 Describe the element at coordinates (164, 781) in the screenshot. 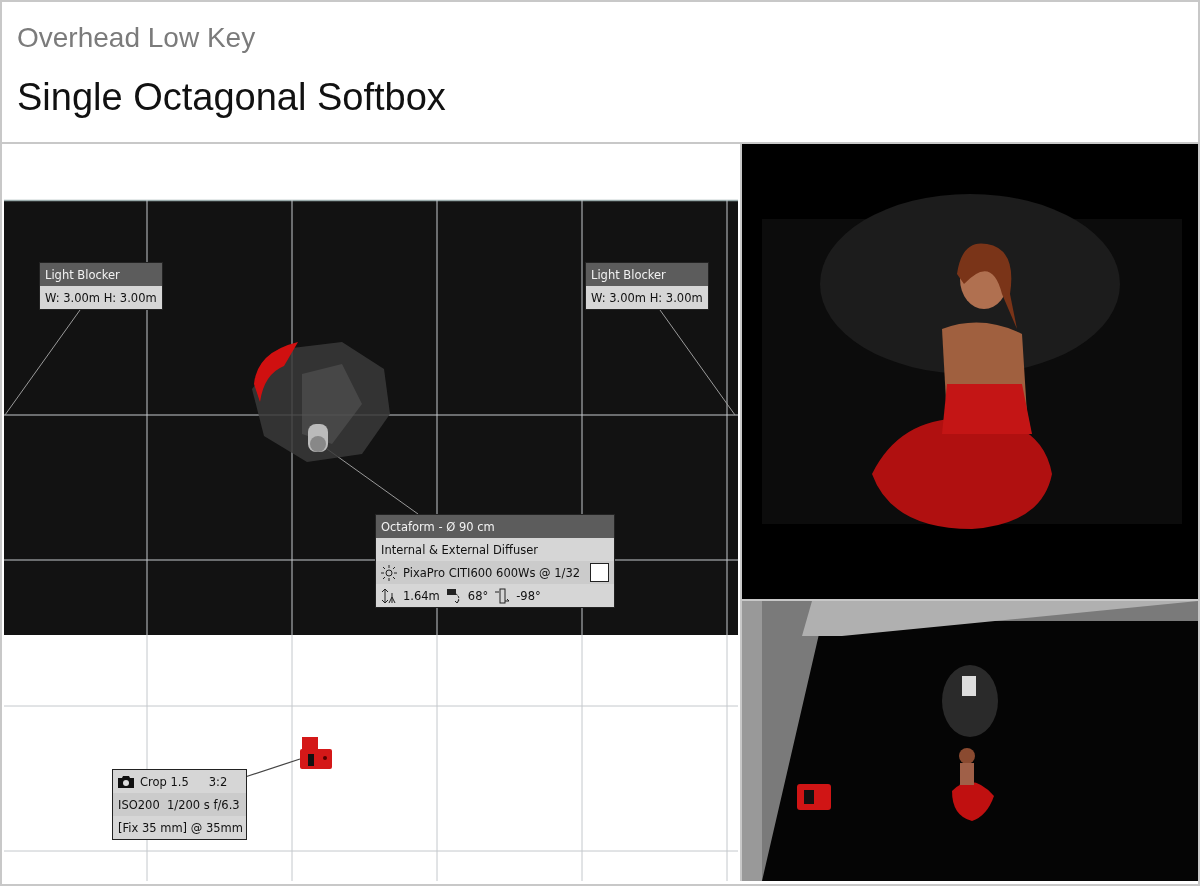

I see `crop-text: Crop 1.5` at that location.